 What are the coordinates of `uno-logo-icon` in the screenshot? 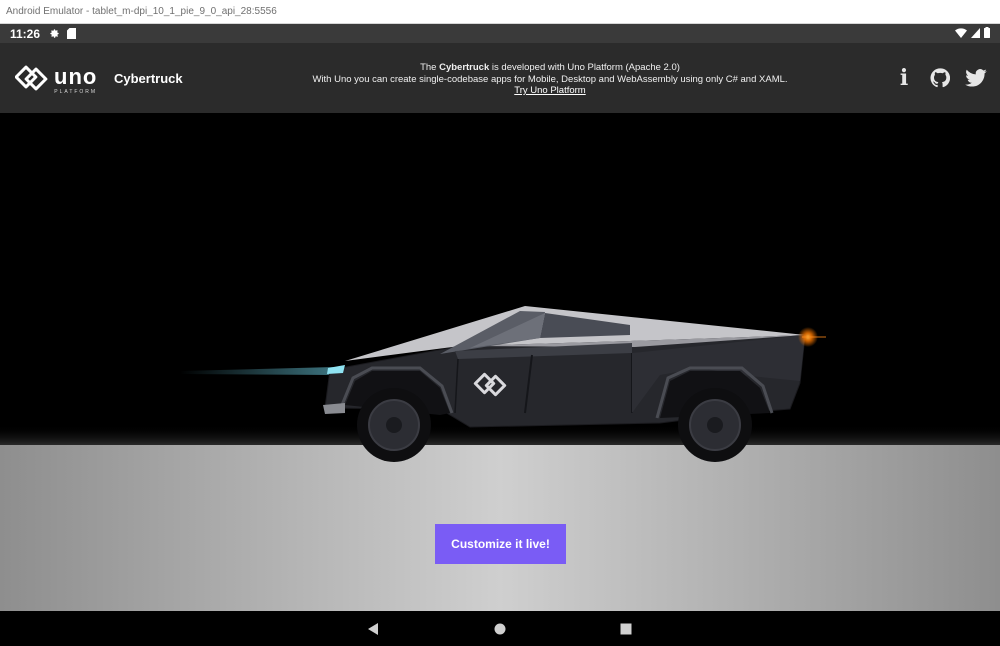 It's located at (31, 80).